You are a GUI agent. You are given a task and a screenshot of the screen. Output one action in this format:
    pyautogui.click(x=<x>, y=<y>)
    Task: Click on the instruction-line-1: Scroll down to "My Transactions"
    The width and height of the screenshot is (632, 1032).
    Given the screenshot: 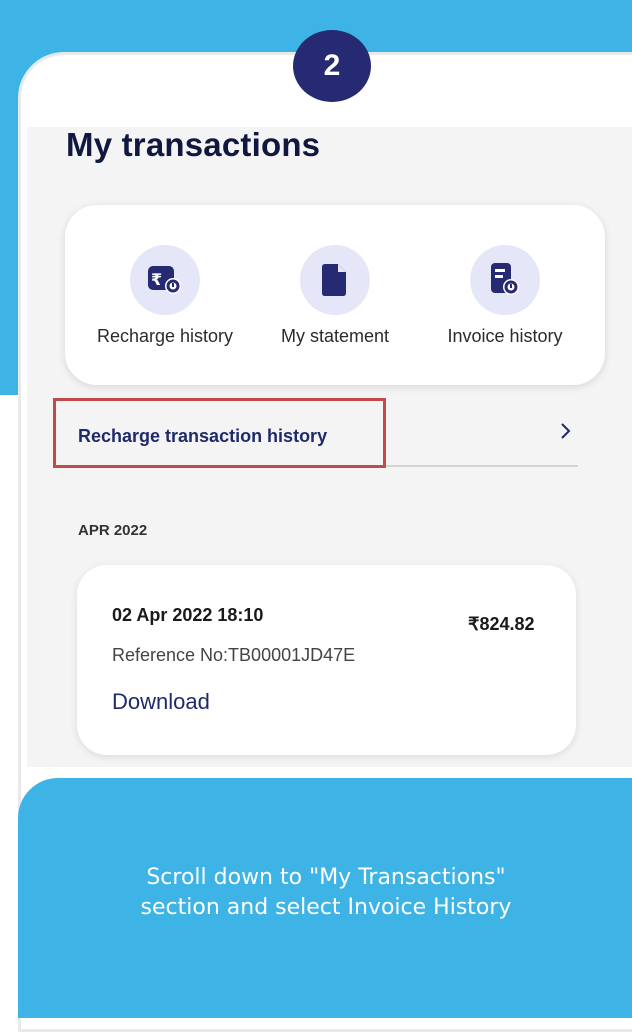 What is the action you would take?
    pyautogui.click(x=326, y=877)
    